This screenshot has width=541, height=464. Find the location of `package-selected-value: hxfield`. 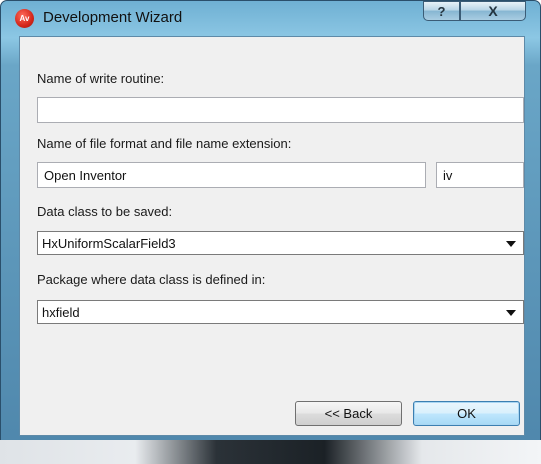

package-selected-value: hxfield is located at coordinates (61, 312).